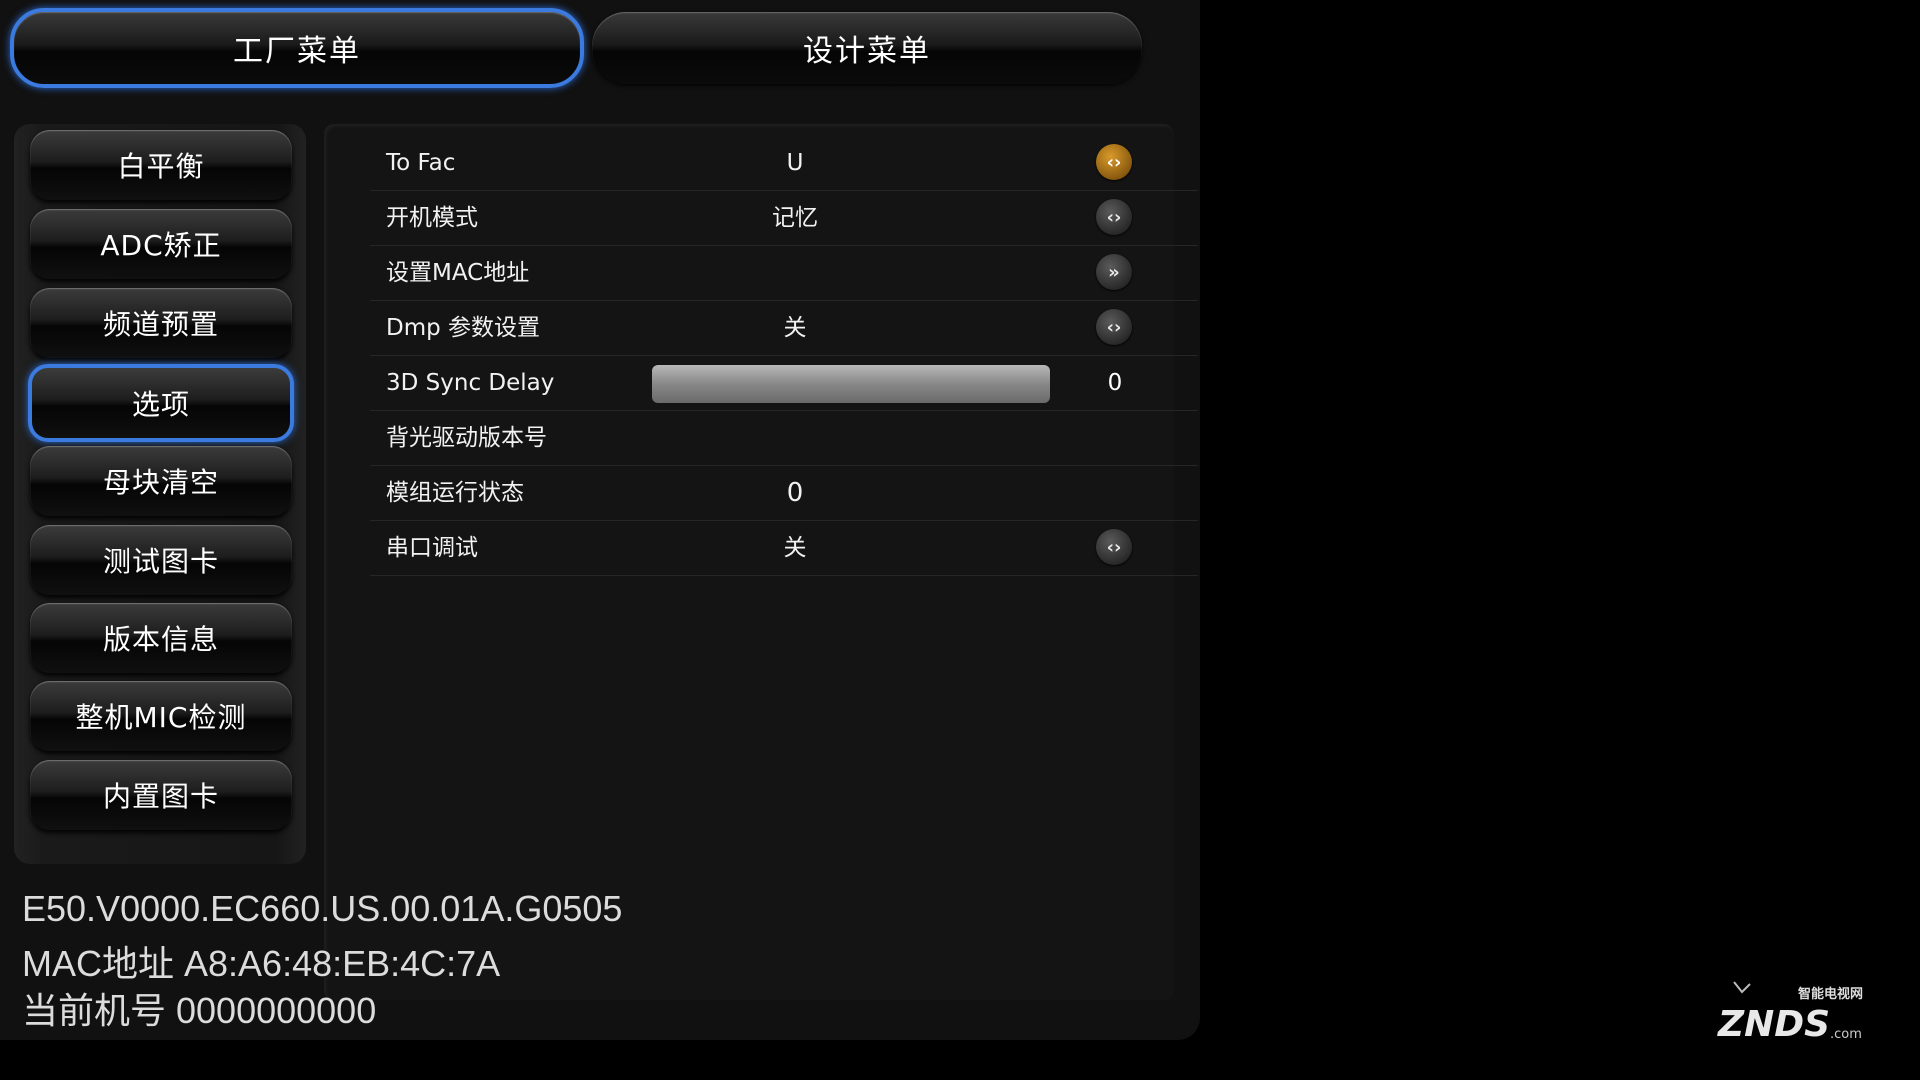 Image resolution: width=1920 pixels, height=1080 pixels. Describe the element at coordinates (421, 163) in the screenshot. I see `option-label: To Fac` at that location.